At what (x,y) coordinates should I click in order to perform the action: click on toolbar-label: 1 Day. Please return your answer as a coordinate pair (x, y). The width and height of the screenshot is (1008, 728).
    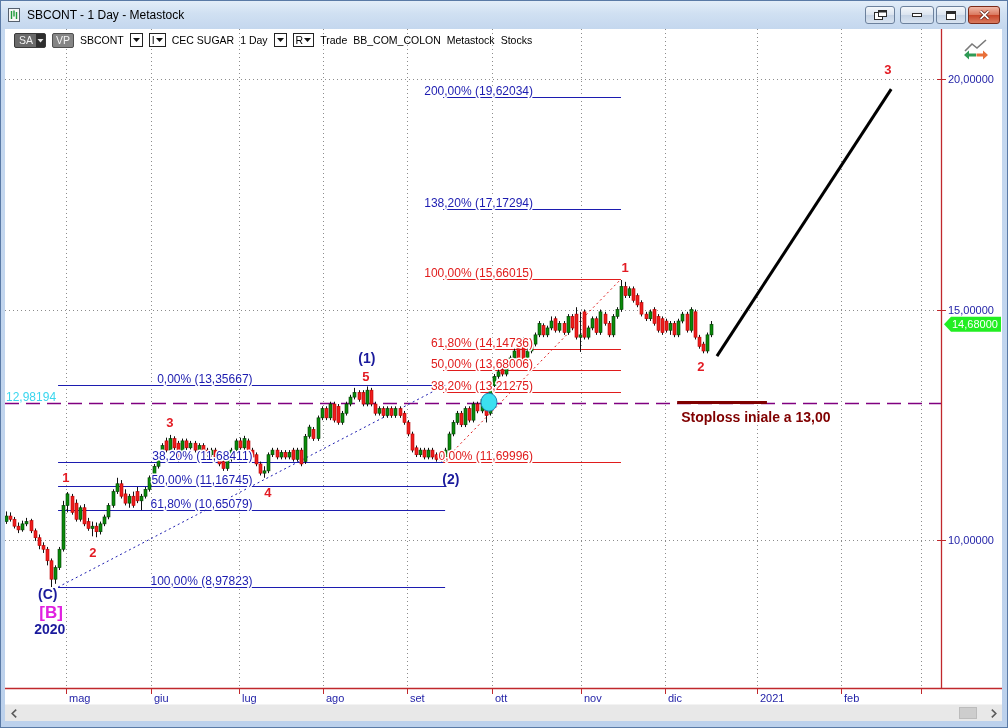
    Looking at the image, I should click on (254, 40).